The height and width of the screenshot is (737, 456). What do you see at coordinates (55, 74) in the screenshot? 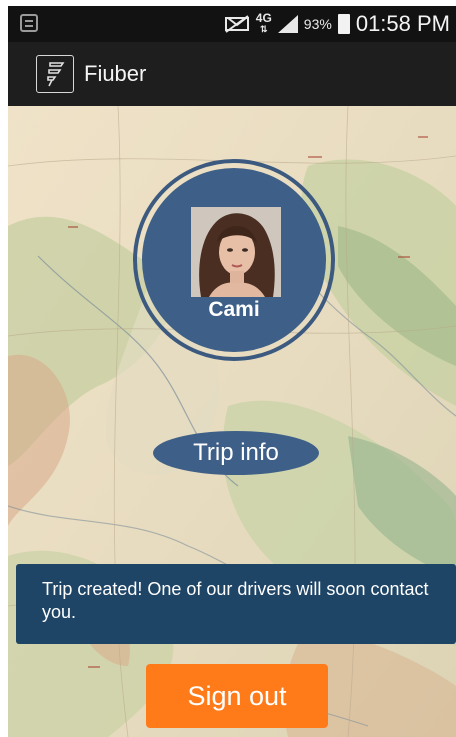
I see `fiuber-logo-icon` at bounding box center [55, 74].